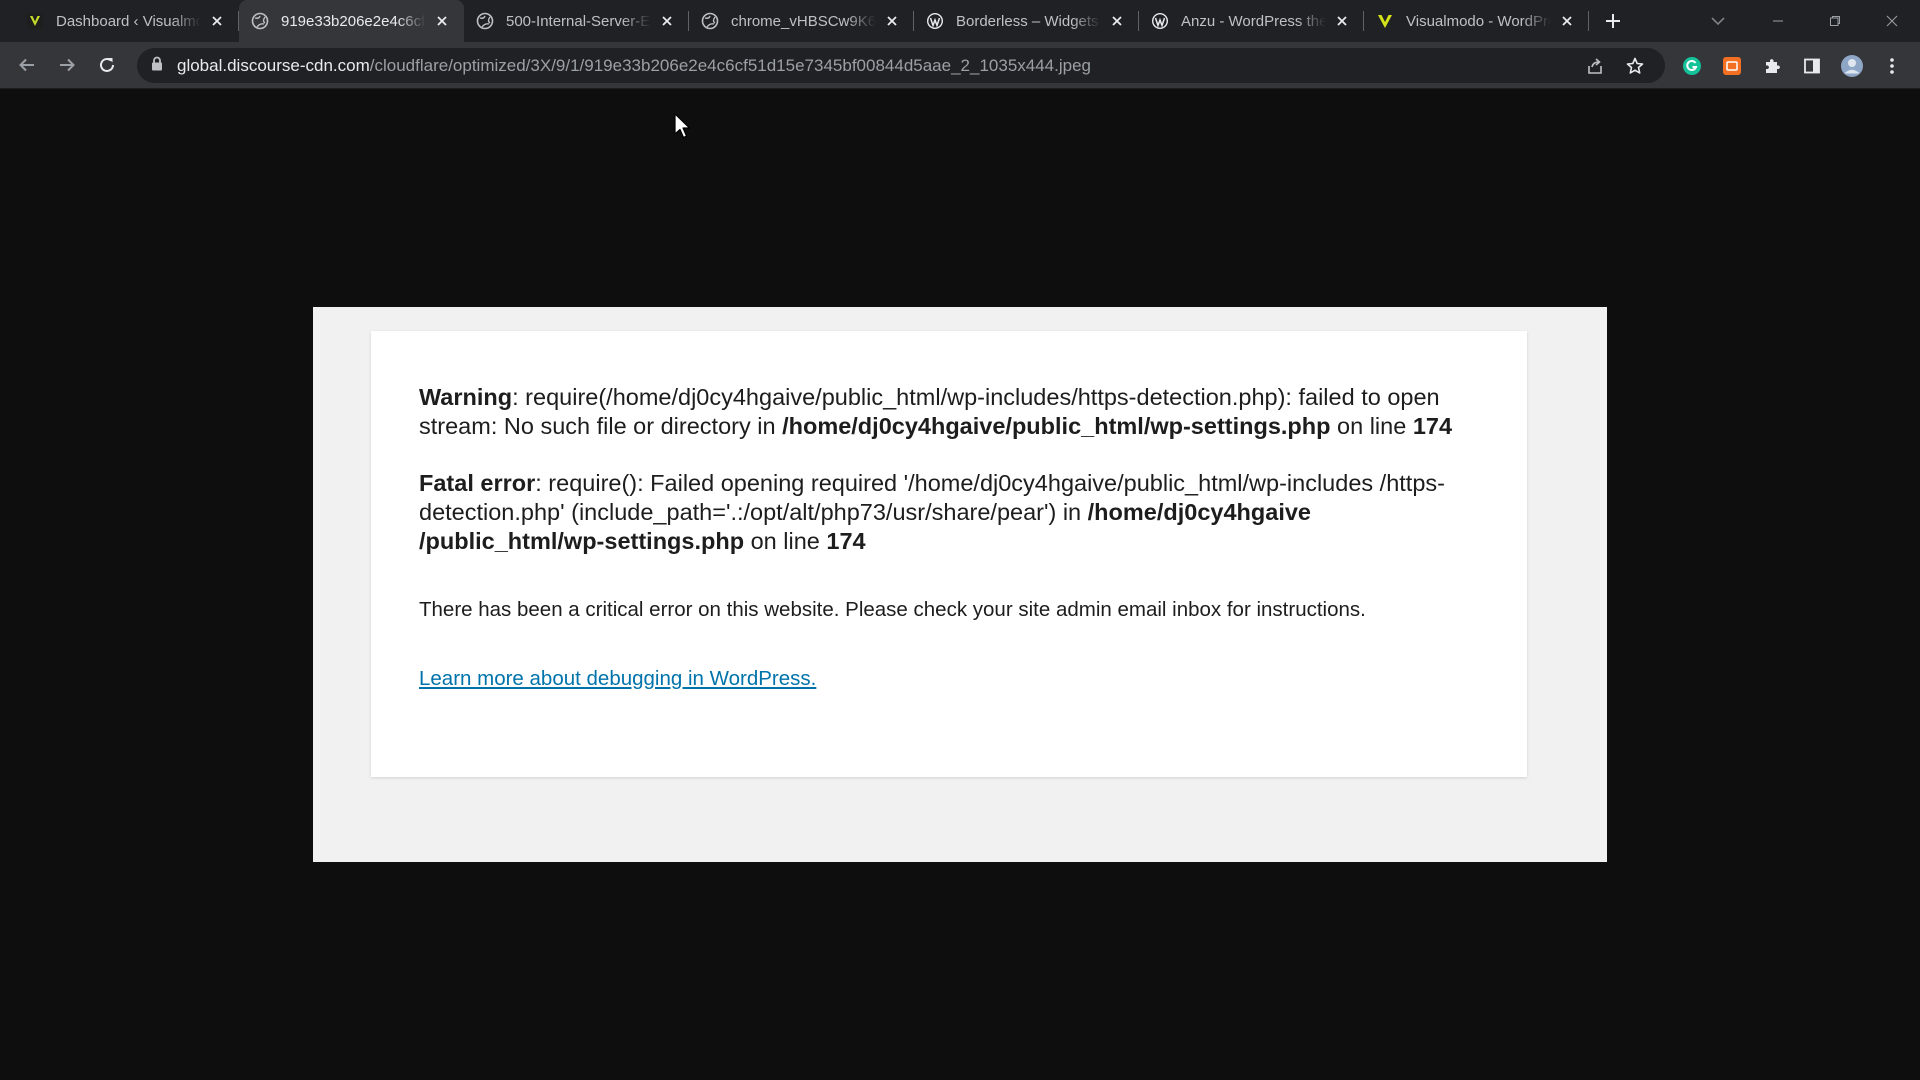  I want to click on tab-title: Anzu - WordPress theme, so click(1253, 21).